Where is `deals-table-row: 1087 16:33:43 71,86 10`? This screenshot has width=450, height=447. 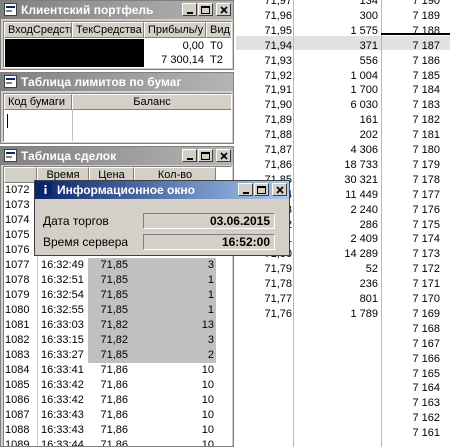
deals-table-row: 1087 16:33:43 71,86 10 is located at coordinates (117, 415).